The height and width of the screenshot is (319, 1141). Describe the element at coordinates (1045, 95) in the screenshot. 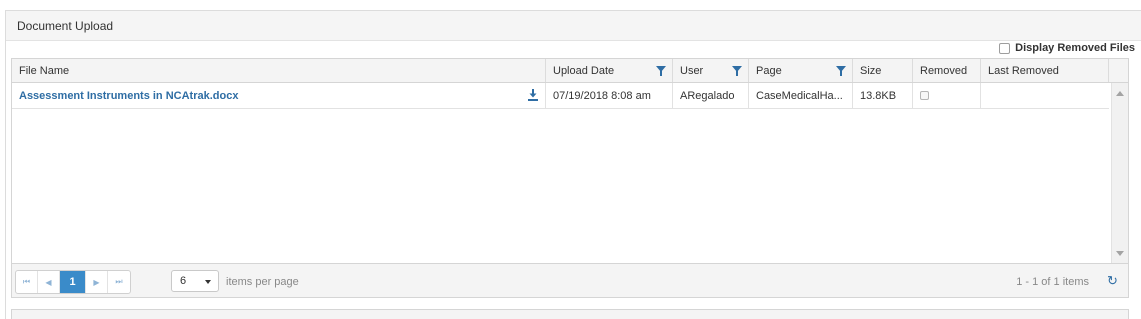

I see `cell-last-removed` at that location.